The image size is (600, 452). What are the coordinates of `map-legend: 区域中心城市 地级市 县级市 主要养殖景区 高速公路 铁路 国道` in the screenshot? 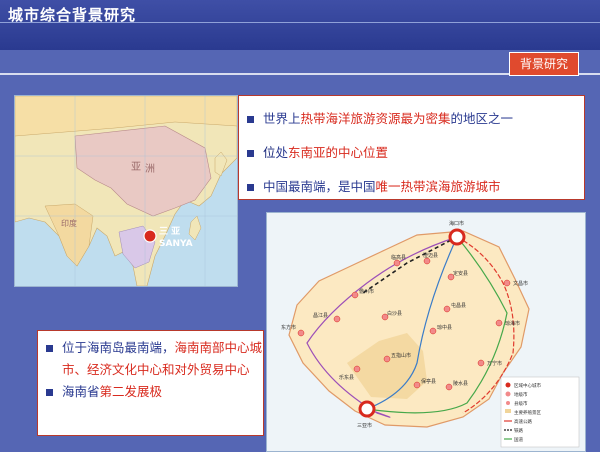 It's located at (540, 412).